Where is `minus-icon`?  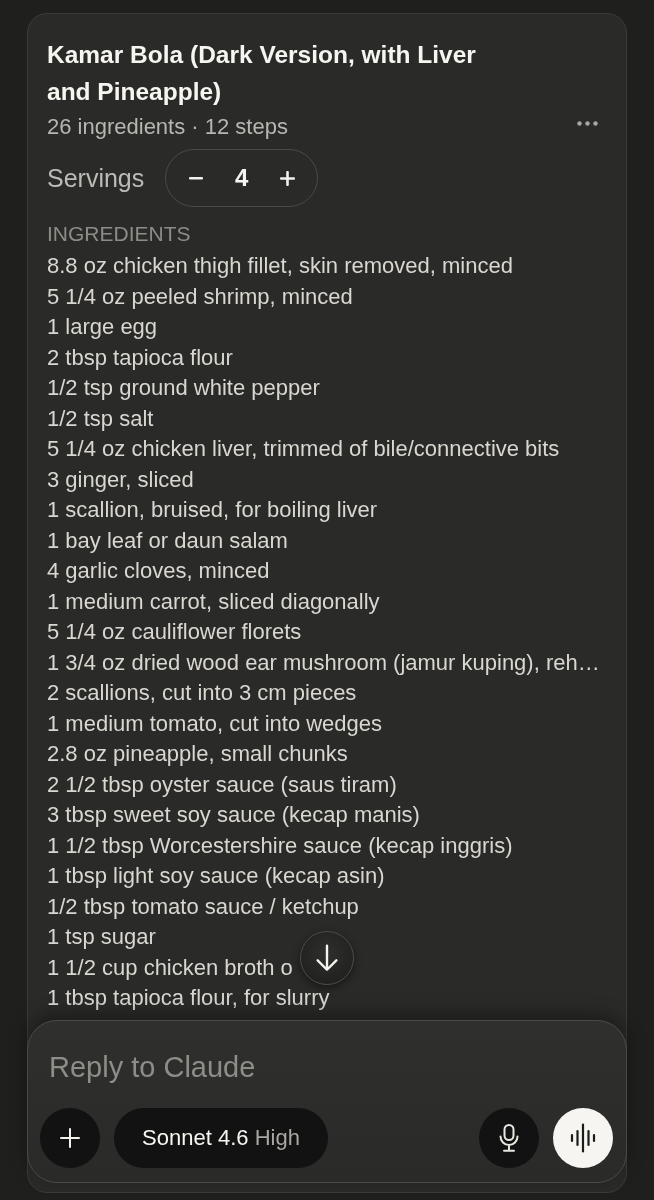 minus-icon is located at coordinates (196, 178).